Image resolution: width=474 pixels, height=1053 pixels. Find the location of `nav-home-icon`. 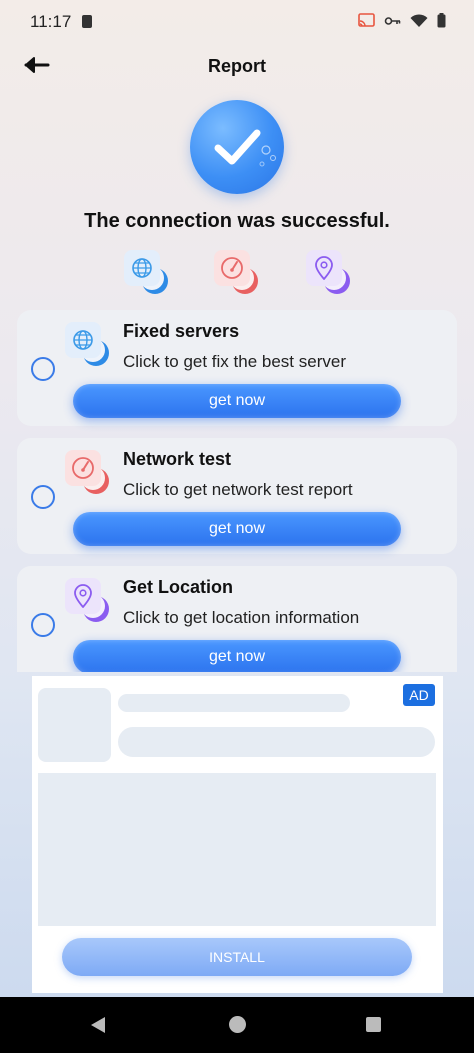

nav-home-icon is located at coordinates (237, 1024).